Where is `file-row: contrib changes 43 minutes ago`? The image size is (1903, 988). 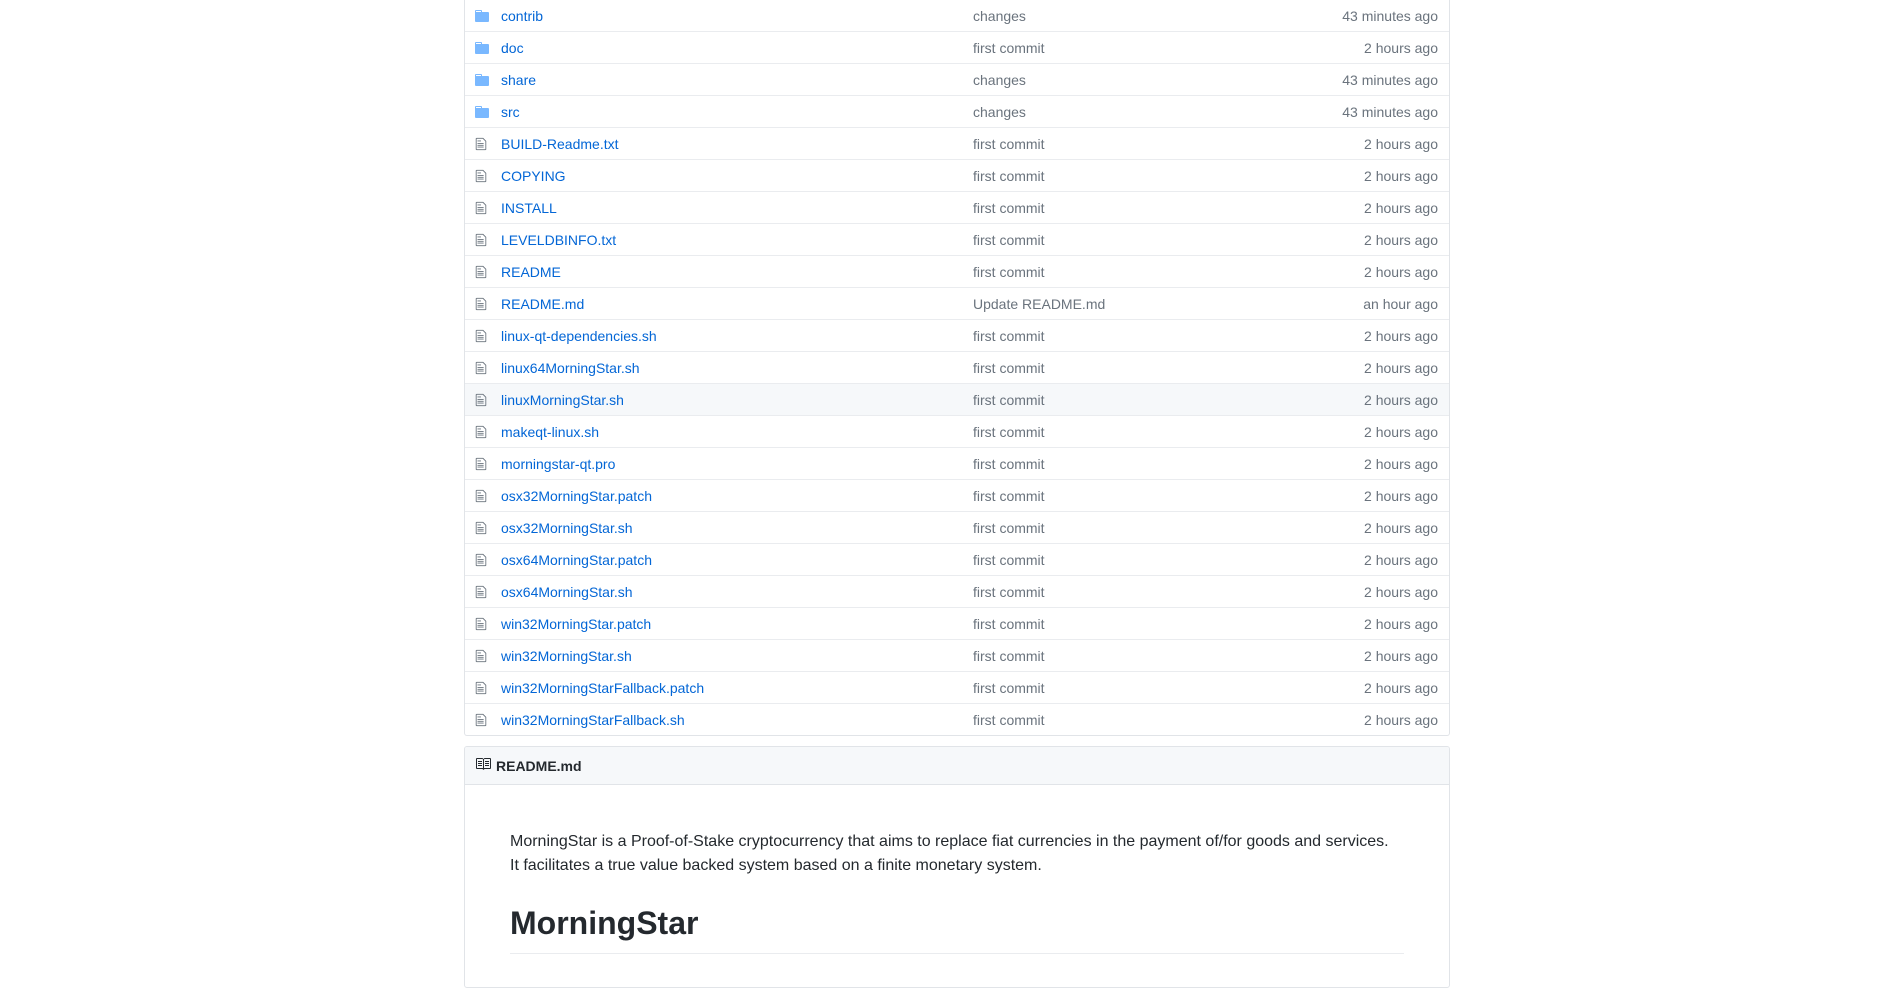 file-row: contrib changes 43 minutes ago is located at coordinates (957, 15).